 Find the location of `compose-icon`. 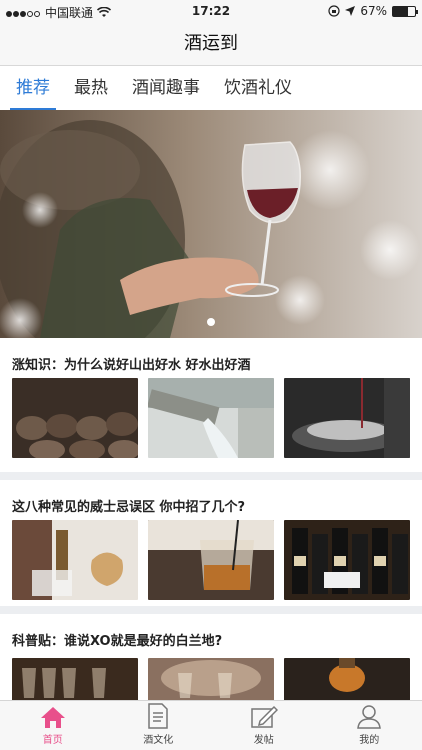

compose-icon is located at coordinates (264, 716).